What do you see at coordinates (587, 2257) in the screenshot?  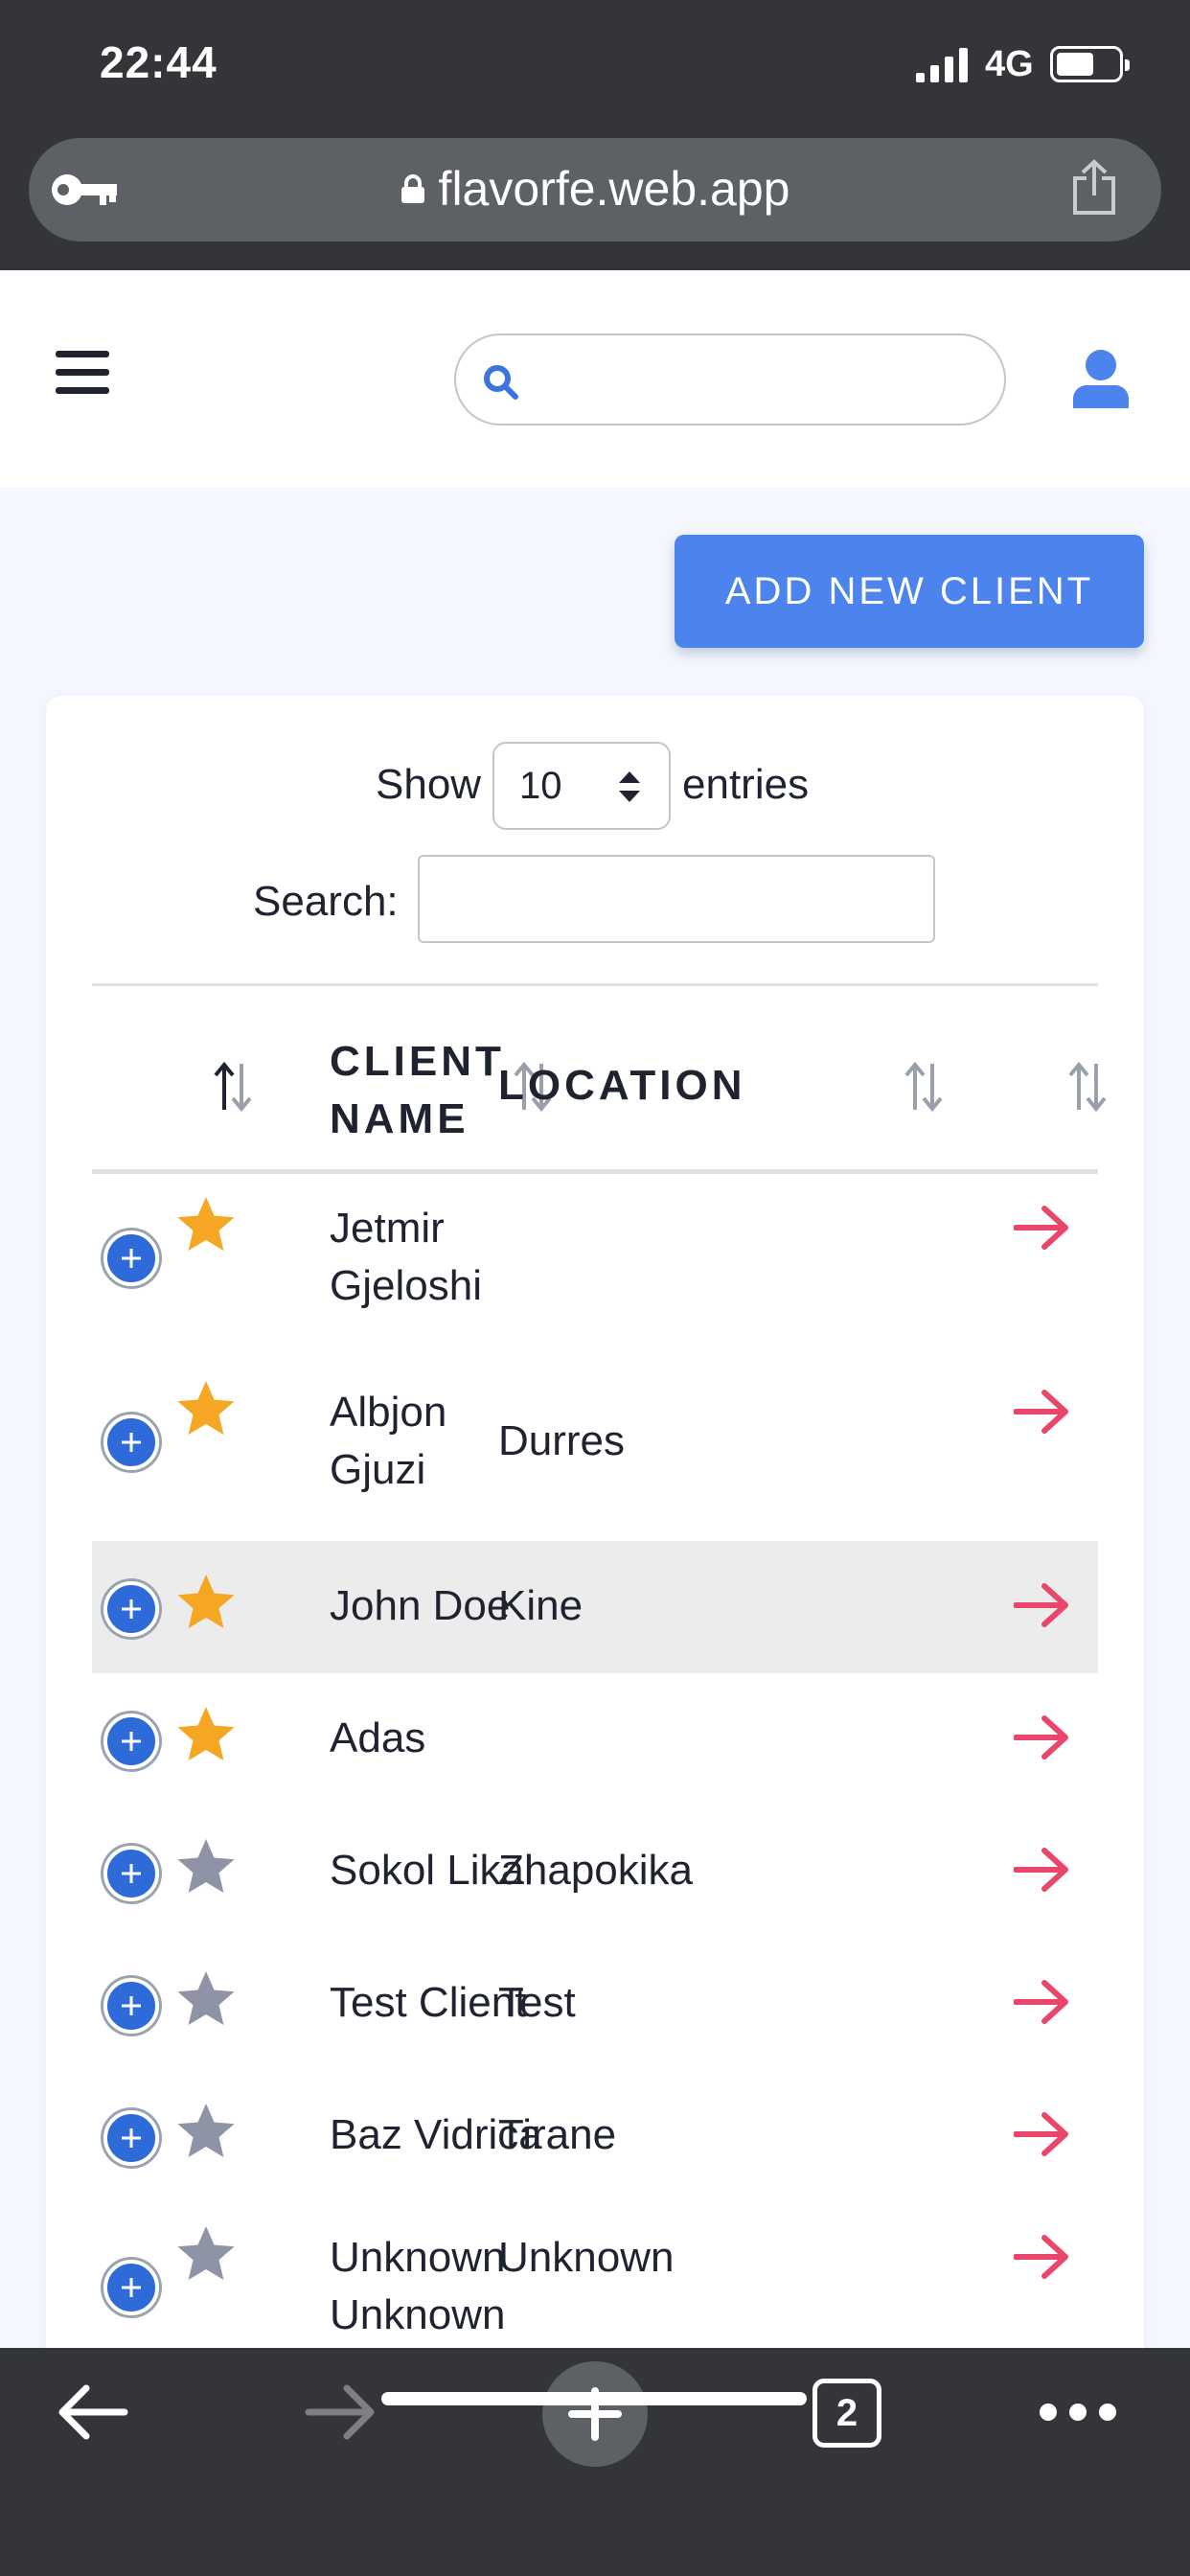 I see `location-cell: Unknown` at bounding box center [587, 2257].